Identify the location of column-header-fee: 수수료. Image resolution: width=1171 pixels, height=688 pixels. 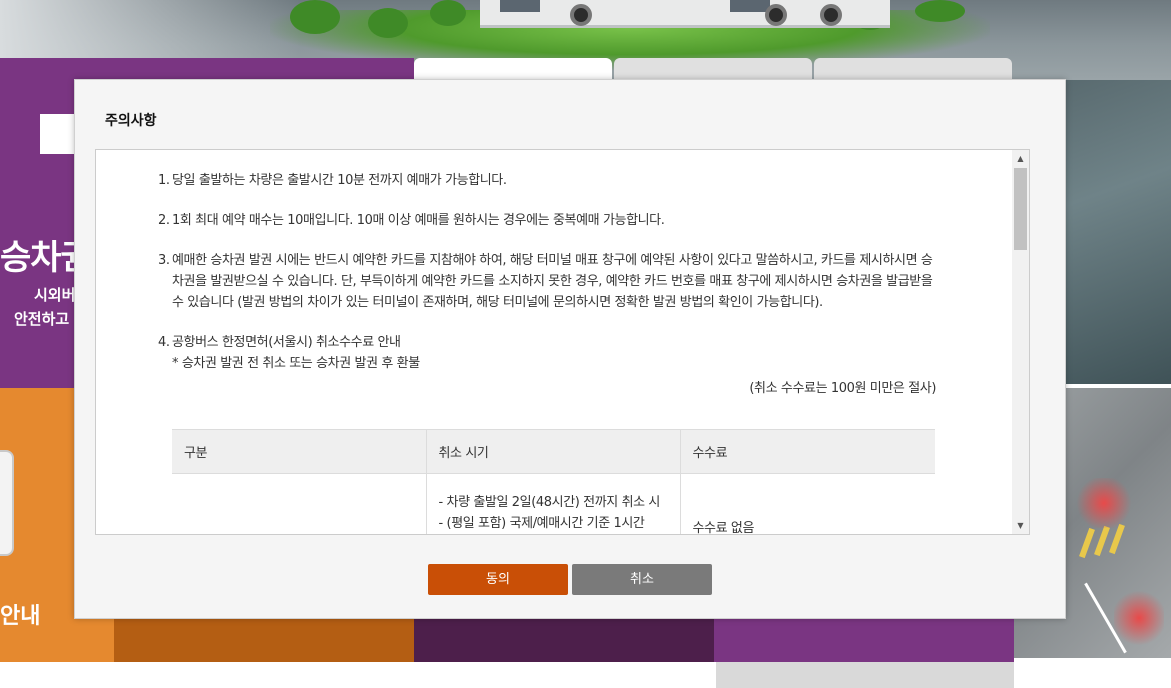
(807, 451).